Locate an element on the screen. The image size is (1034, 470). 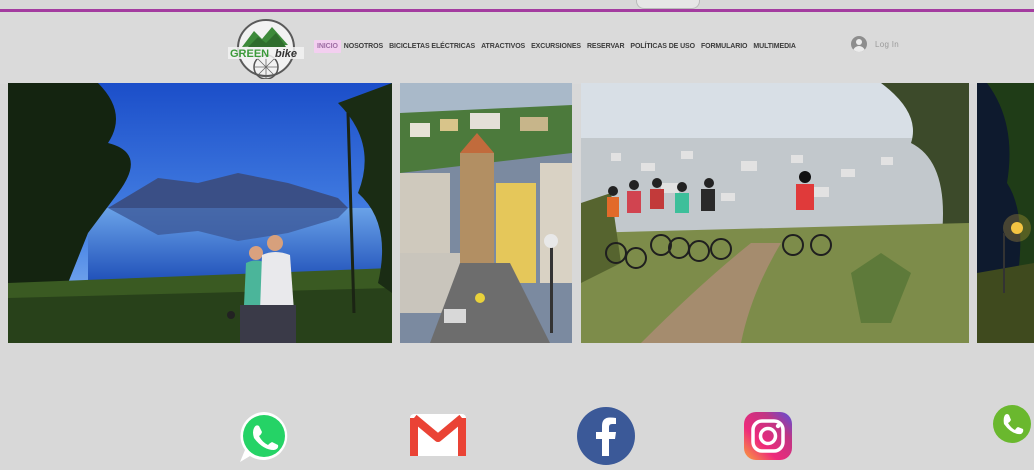
login-button: Log In is located at coordinates (875, 44).